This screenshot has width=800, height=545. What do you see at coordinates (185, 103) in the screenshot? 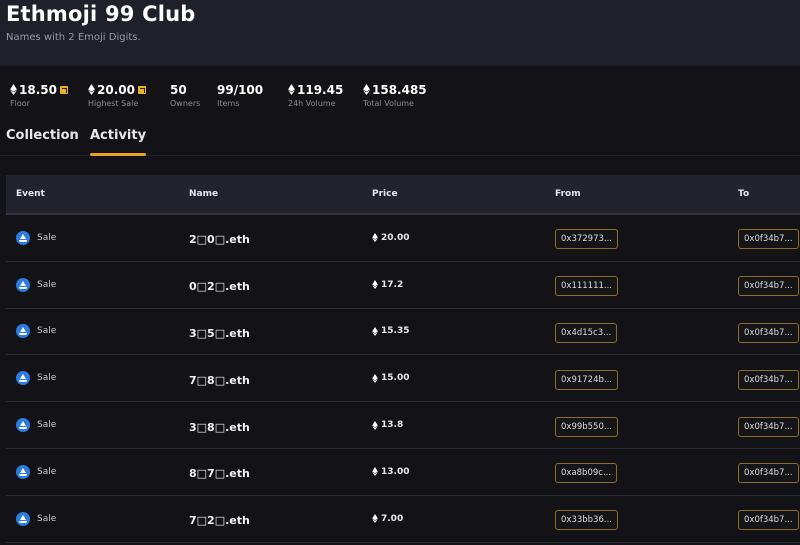
I see `stat-label: Owners` at bounding box center [185, 103].